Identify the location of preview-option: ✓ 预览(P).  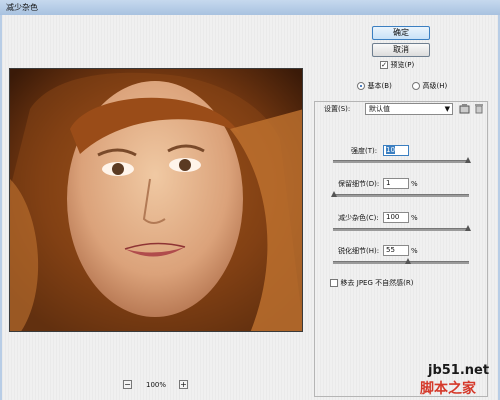
(397, 65).